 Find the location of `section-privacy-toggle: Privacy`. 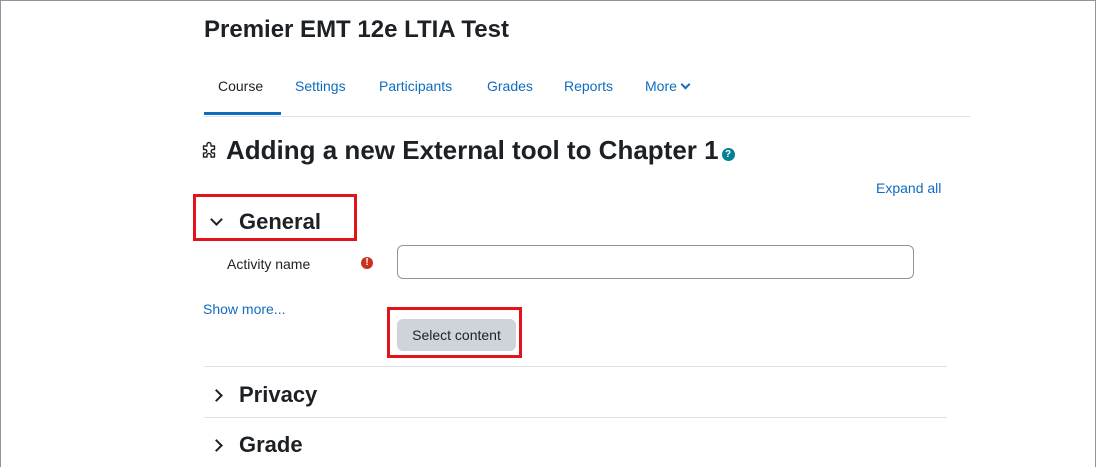

section-privacy-toggle: Privacy is located at coordinates (264, 395).